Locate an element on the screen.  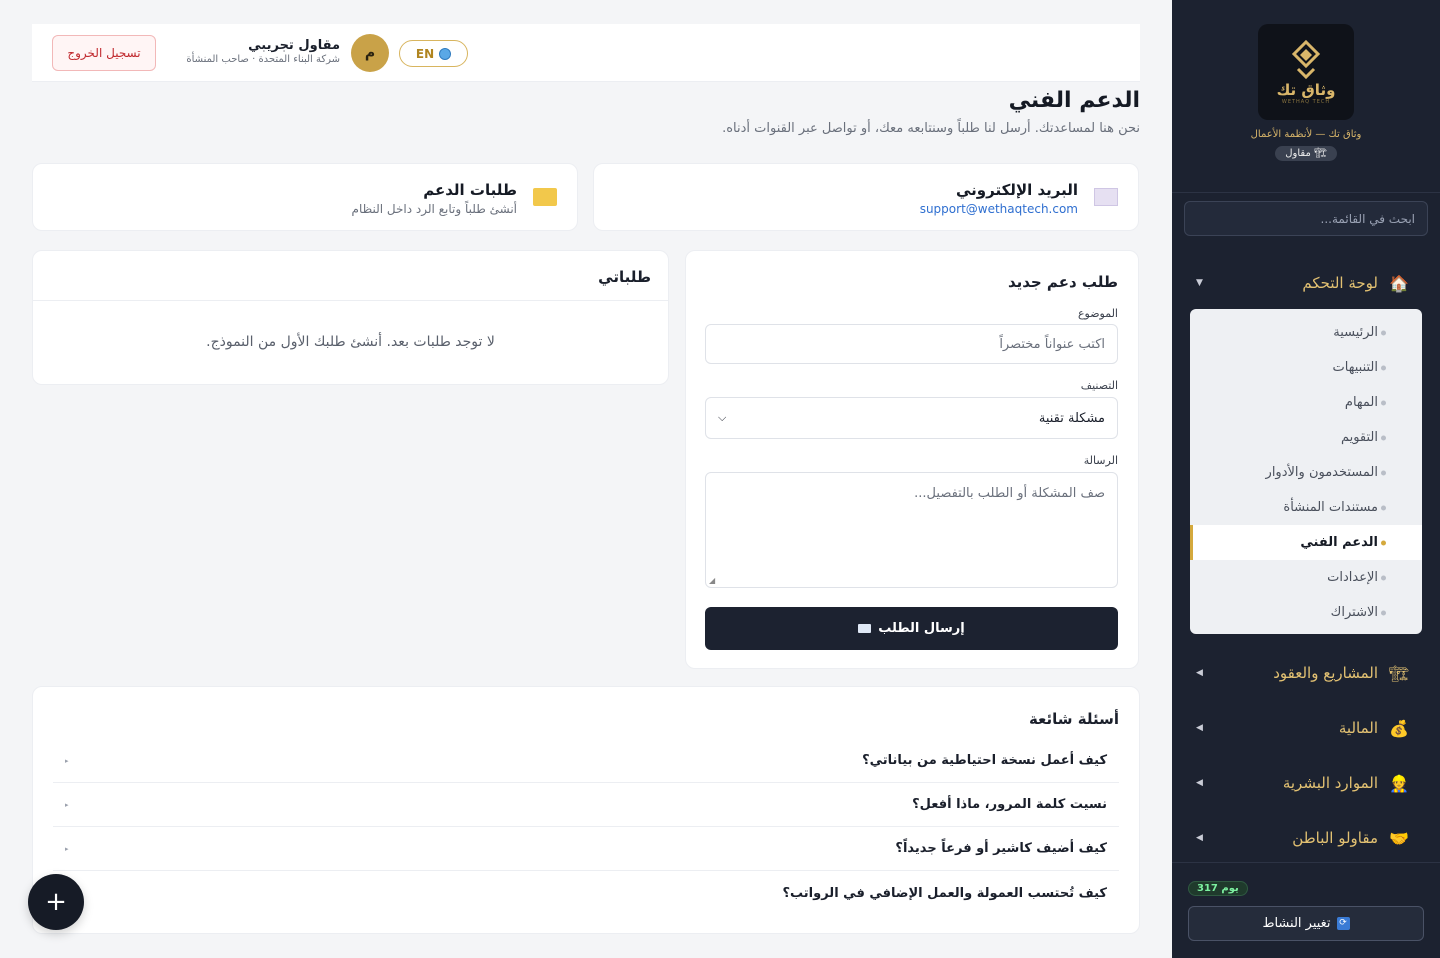
sidebar-item-users-roles: المستخدمون والأدوار is located at coordinates (1306, 472).